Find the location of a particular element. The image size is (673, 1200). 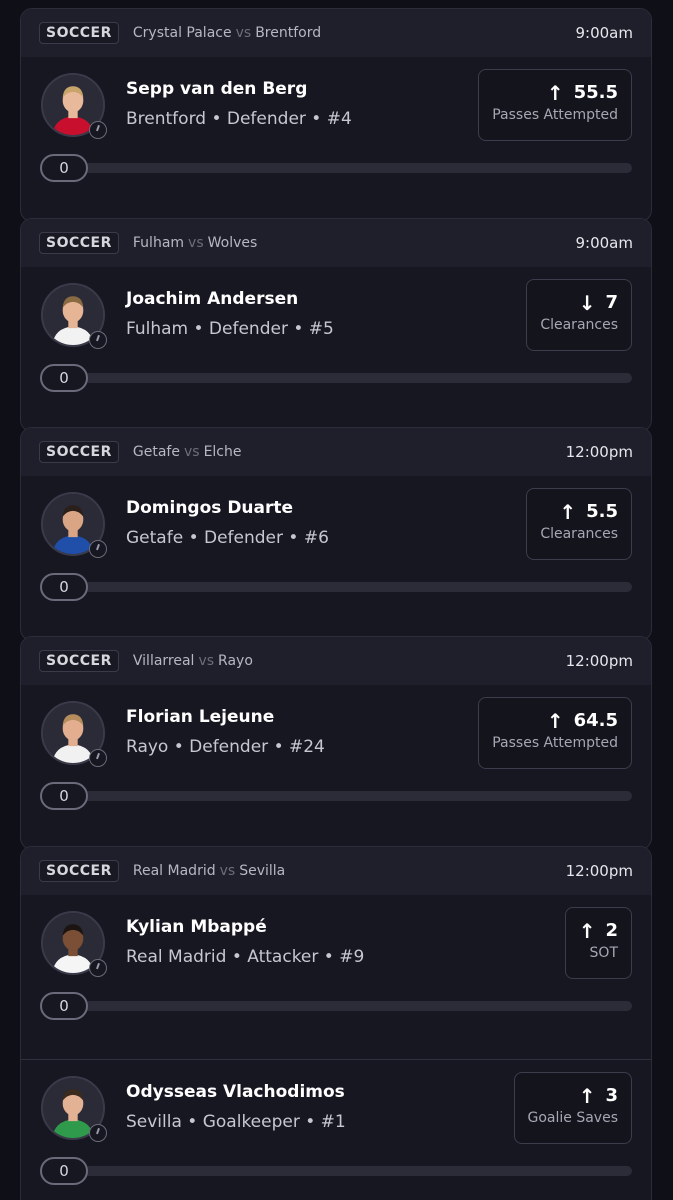

matchup: Villarreal vs Rayo is located at coordinates (193, 661).